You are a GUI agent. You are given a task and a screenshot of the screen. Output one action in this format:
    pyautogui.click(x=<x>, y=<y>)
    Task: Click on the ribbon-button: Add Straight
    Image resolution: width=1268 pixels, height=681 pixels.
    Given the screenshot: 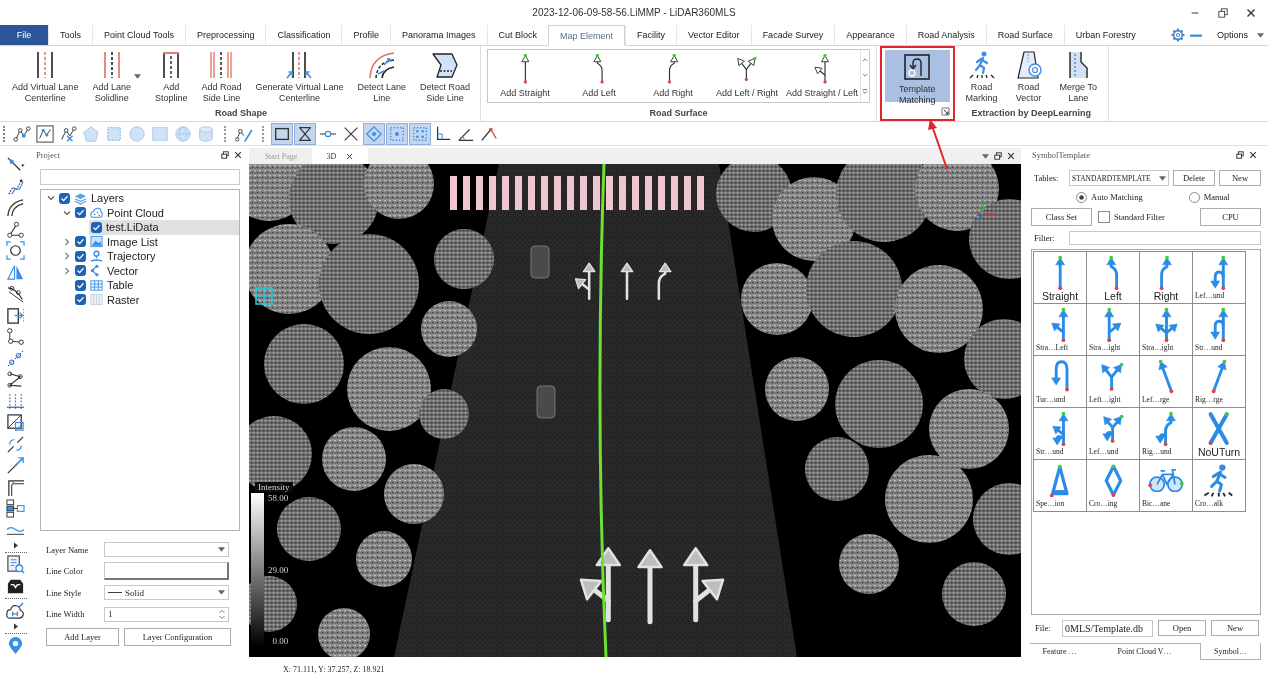 What is the action you would take?
    pyautogui.click(x=525, y=76)
    